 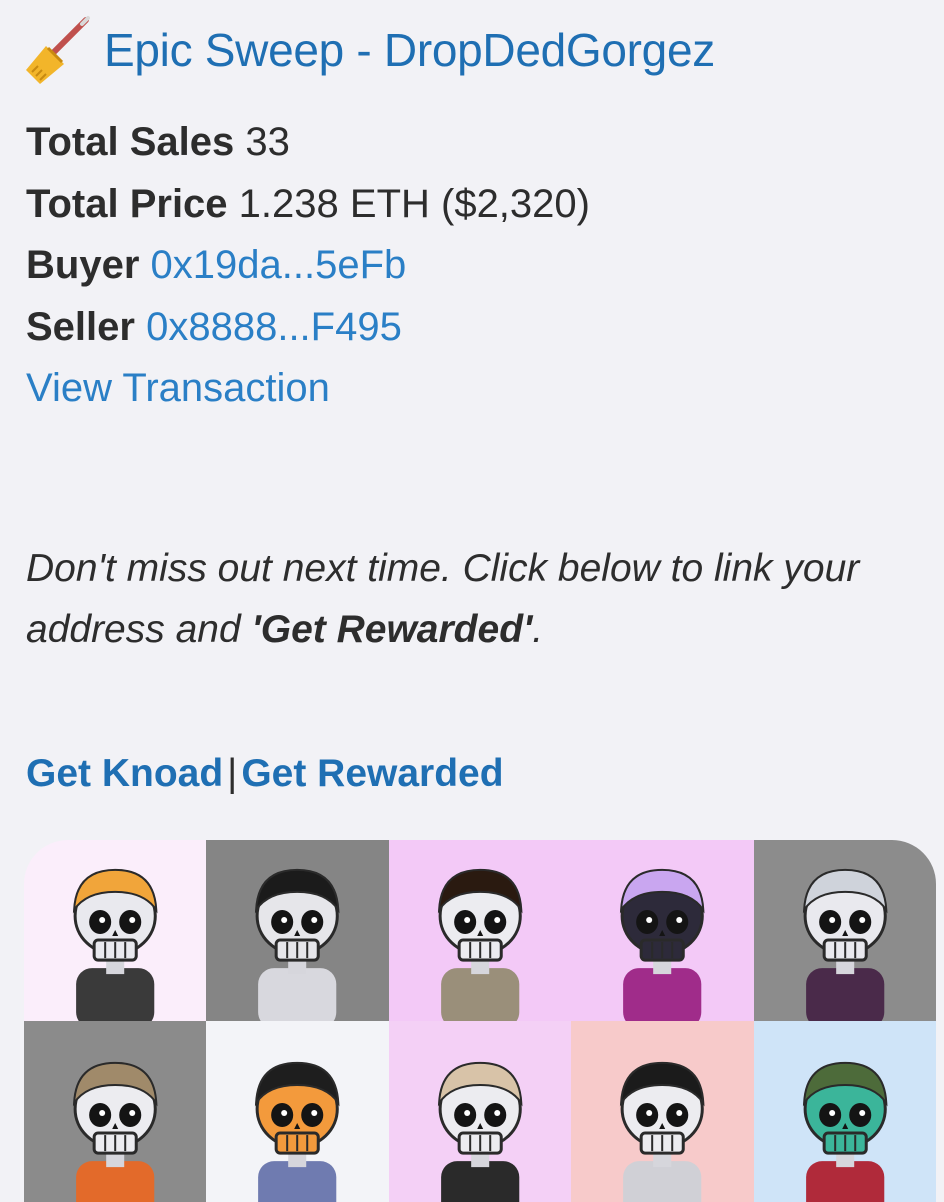 What do you see at coordinates (130, 142) in the screenshot?
I see `total-sales-label: Total Sales` at bounding box center [130, 142].